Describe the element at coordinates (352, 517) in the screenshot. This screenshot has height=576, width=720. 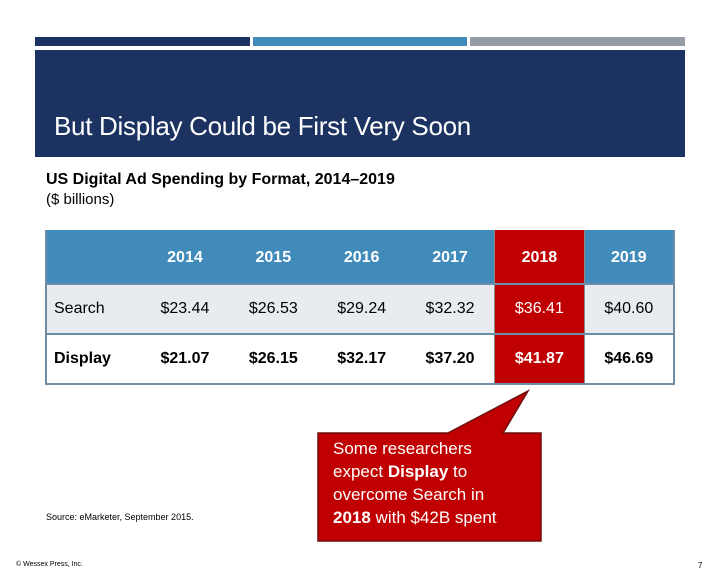
I see `callout-emphasis-year: 2018` at that location.